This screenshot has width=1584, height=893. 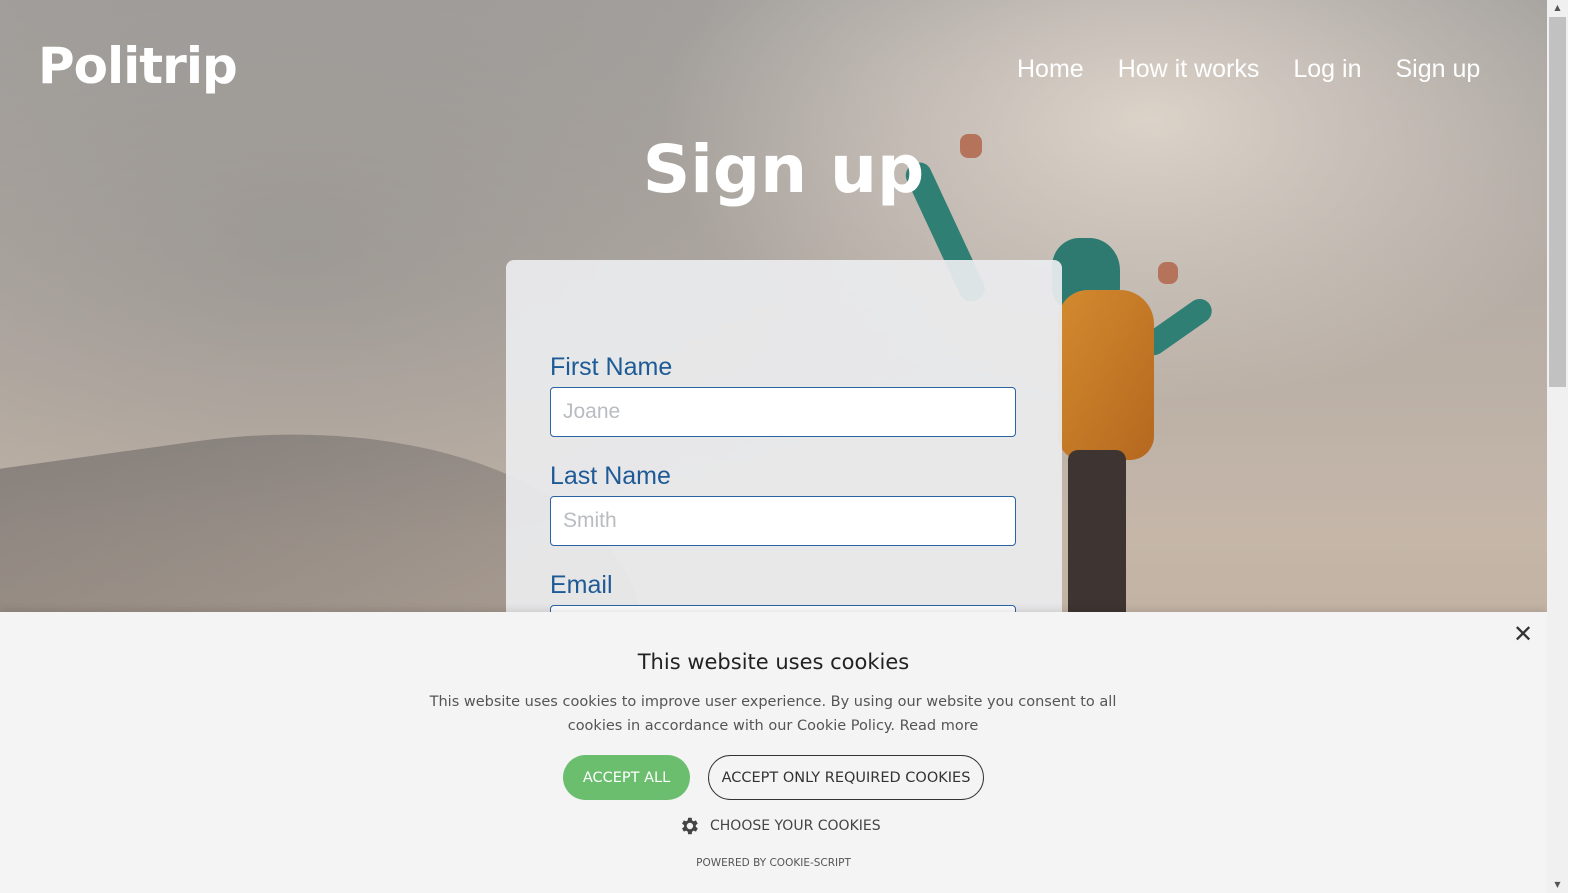 I want to click on hiker-legs, so click(x=1097, y=535).